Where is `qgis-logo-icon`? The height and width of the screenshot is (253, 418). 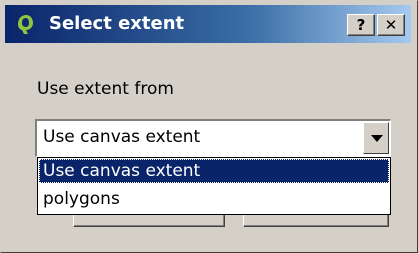 qgis-logo-icon is located at coordinates (25, 24).